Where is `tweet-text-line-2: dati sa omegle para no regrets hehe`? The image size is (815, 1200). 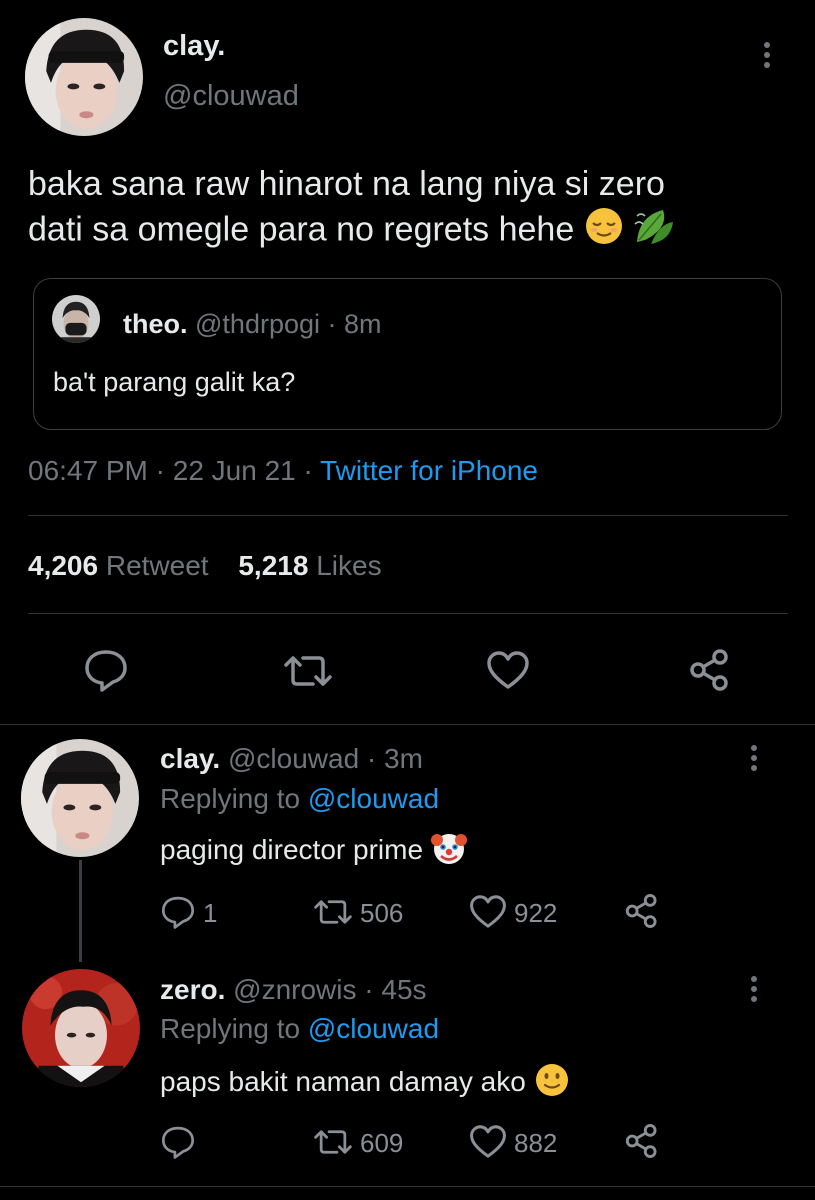
tweet-text-line-2: dati sa omegle para no regrets hehe is located at coordinates (413, 231).